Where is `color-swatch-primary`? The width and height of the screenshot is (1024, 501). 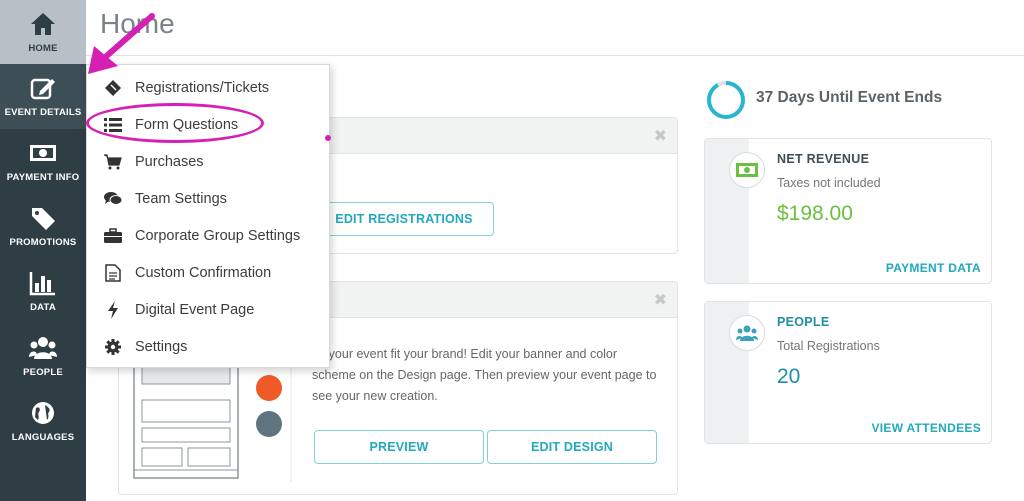
color-swatch-primary is located at coordinates (269, 388).